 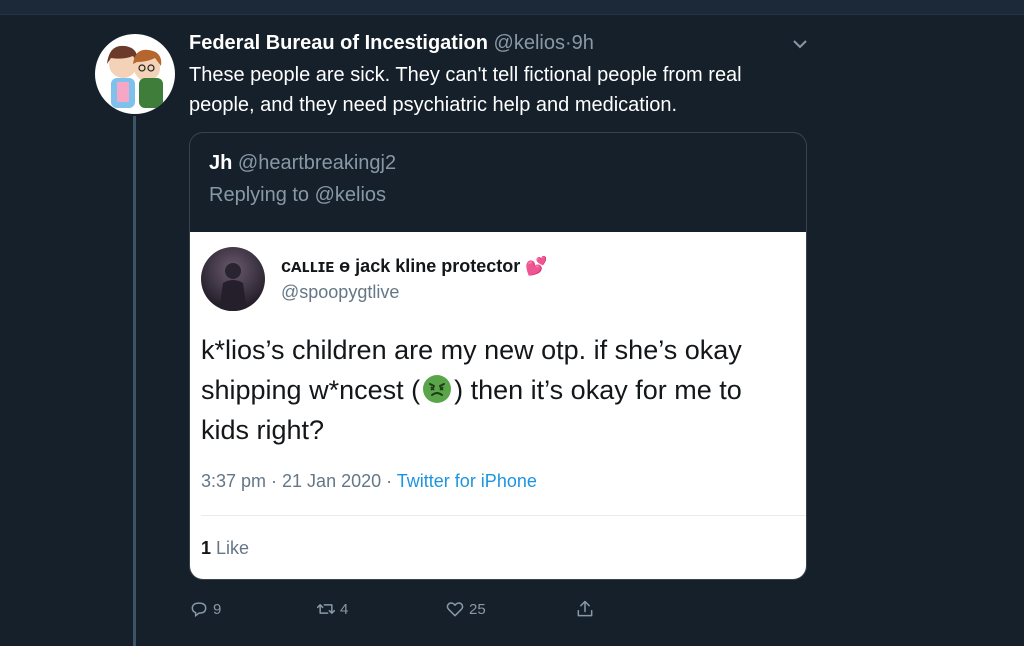 What do you see at coordinates (503, 515) in the screenshot?
I see `screenshot-divider` at bounding box center [503, 515].